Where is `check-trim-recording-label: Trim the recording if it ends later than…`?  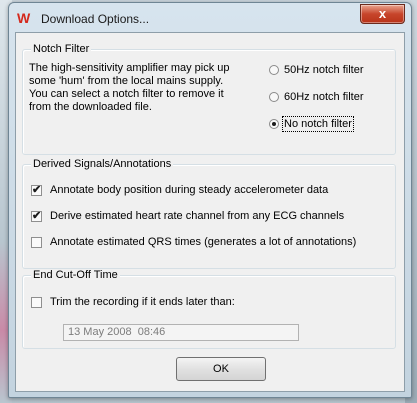
check-trim-recording-label: Trim the recording if it ends later than… is located at coordinates (142, 302).